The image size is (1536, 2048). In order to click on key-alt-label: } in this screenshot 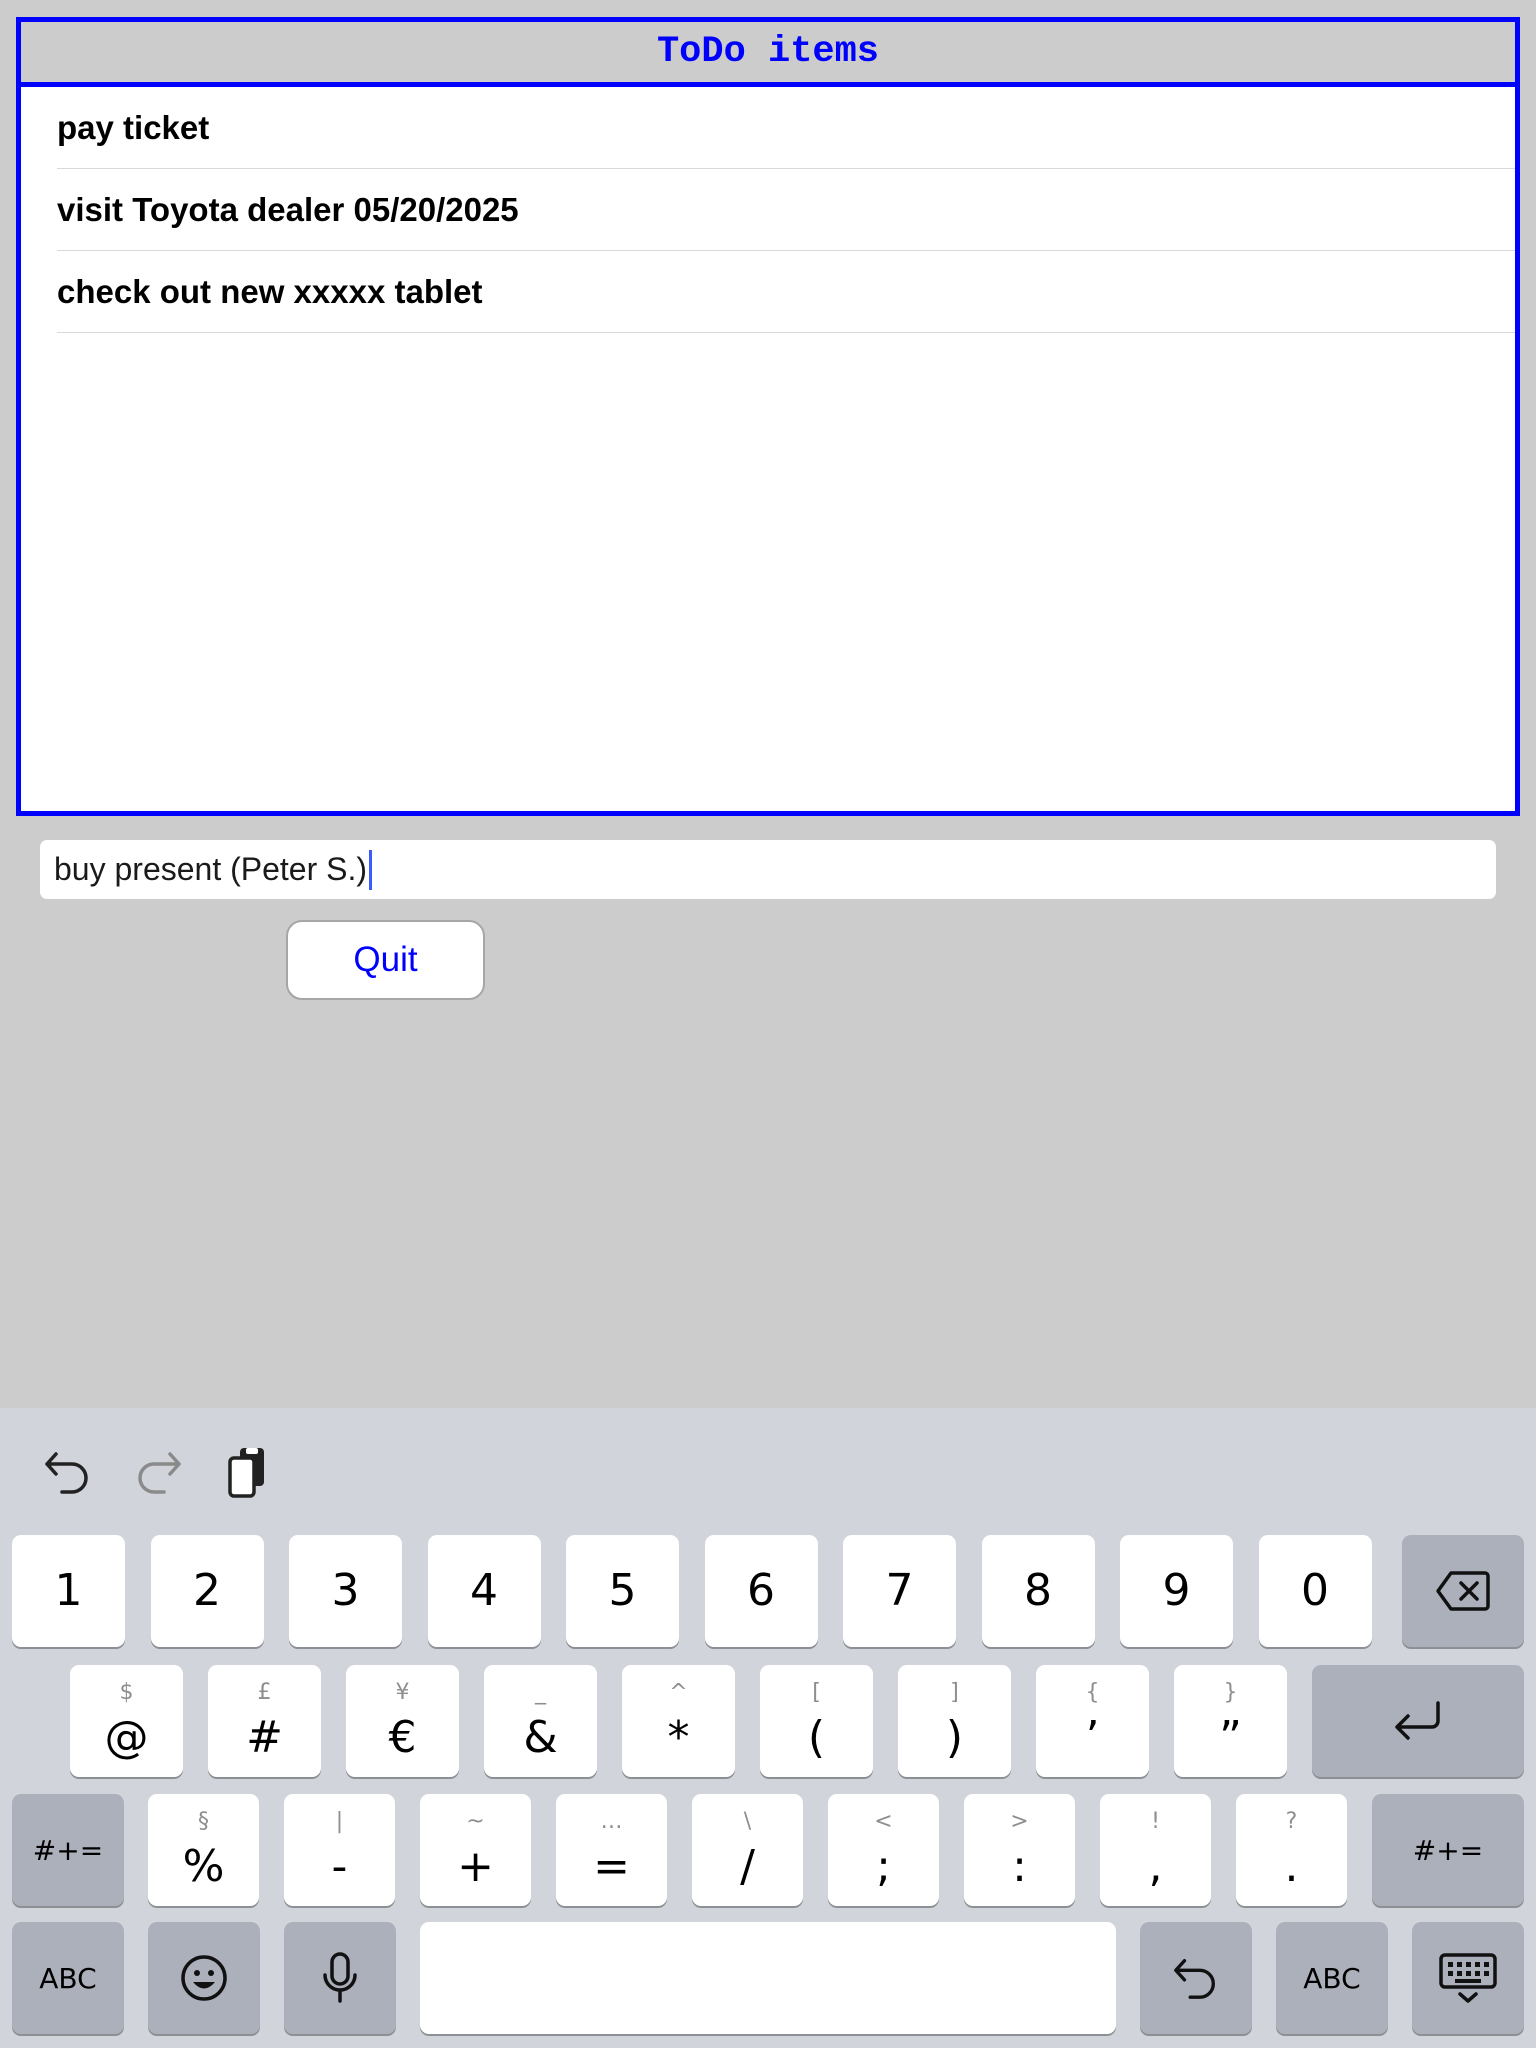, I will do `click(1230, 1692)`.